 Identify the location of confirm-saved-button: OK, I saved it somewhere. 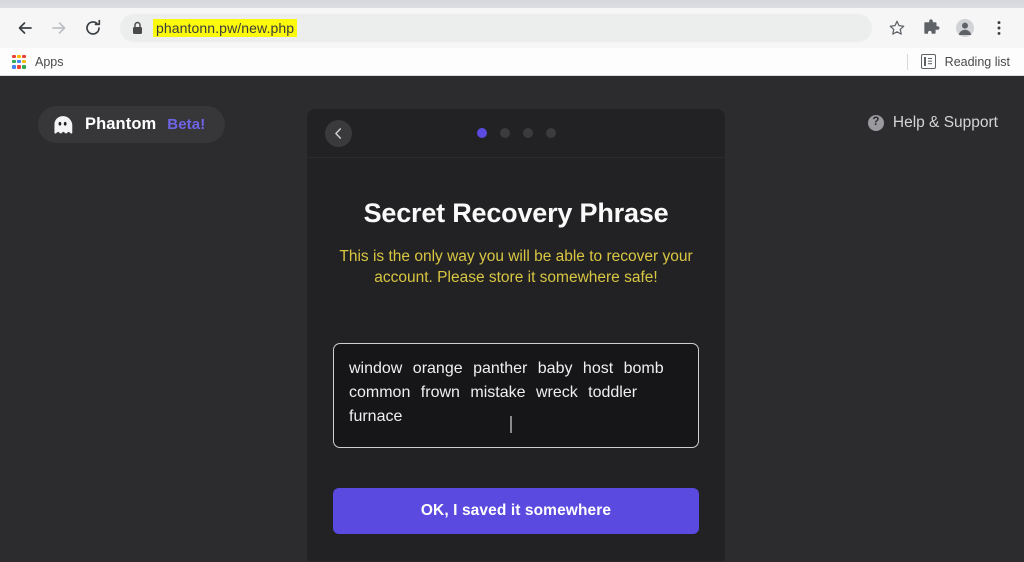
(516, 510).